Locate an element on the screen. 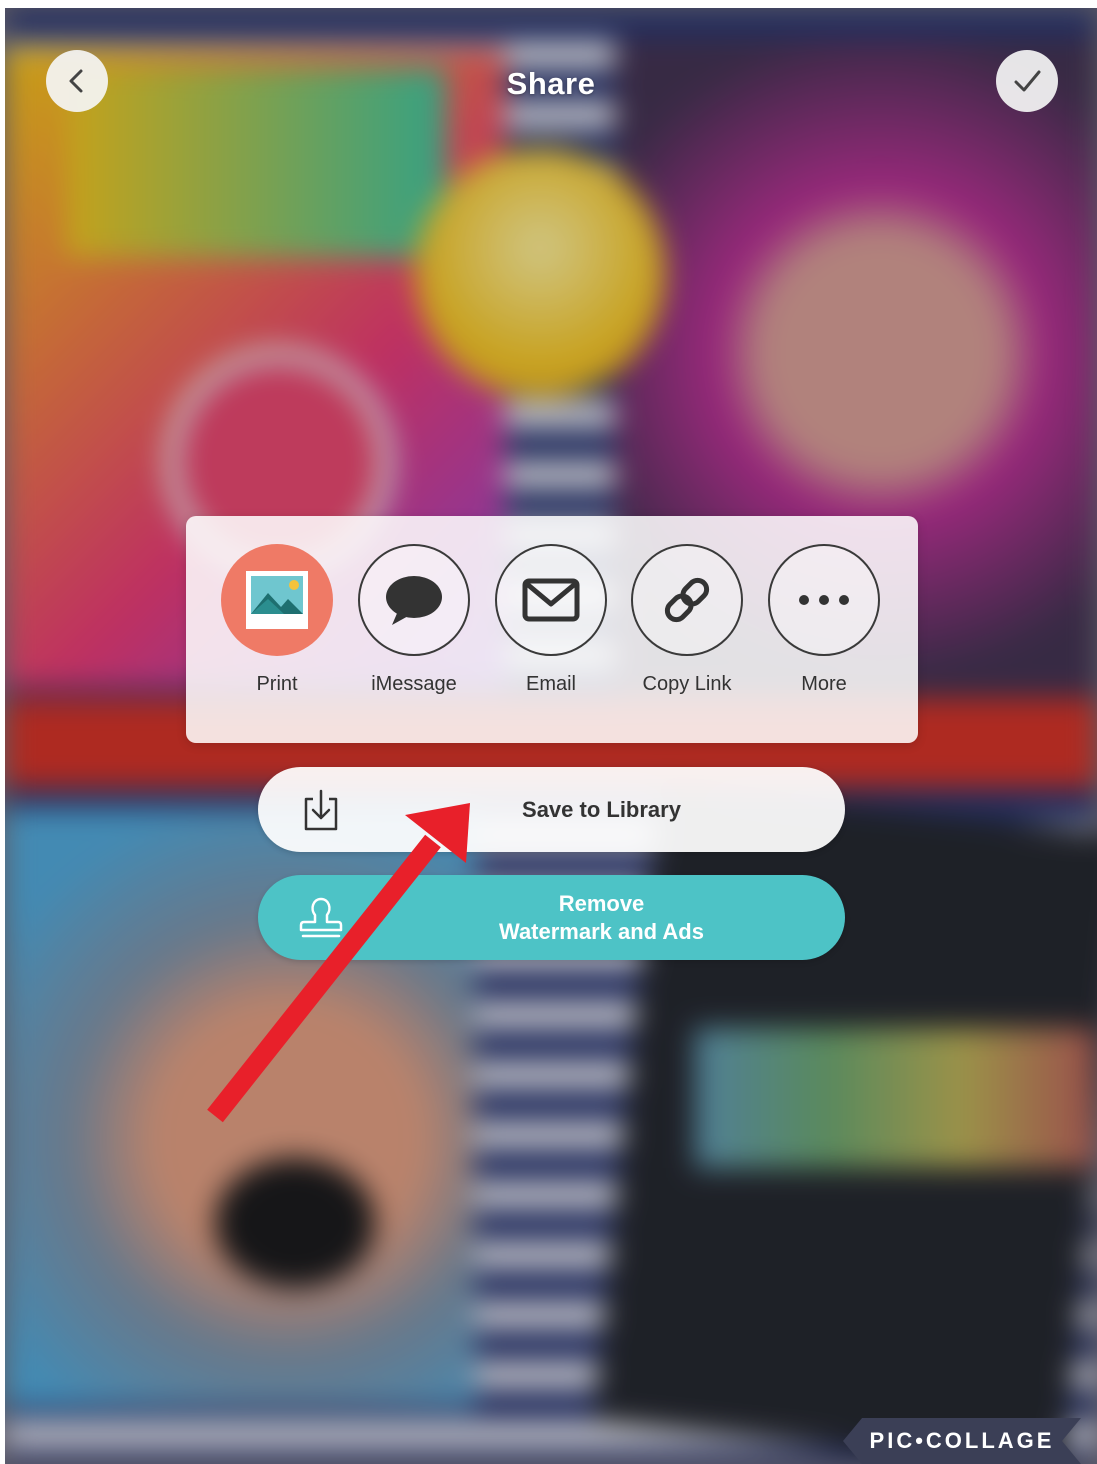 This screenshot has width=1097, height=1464. checkmark-icon is located at coordinates (1027, 81).